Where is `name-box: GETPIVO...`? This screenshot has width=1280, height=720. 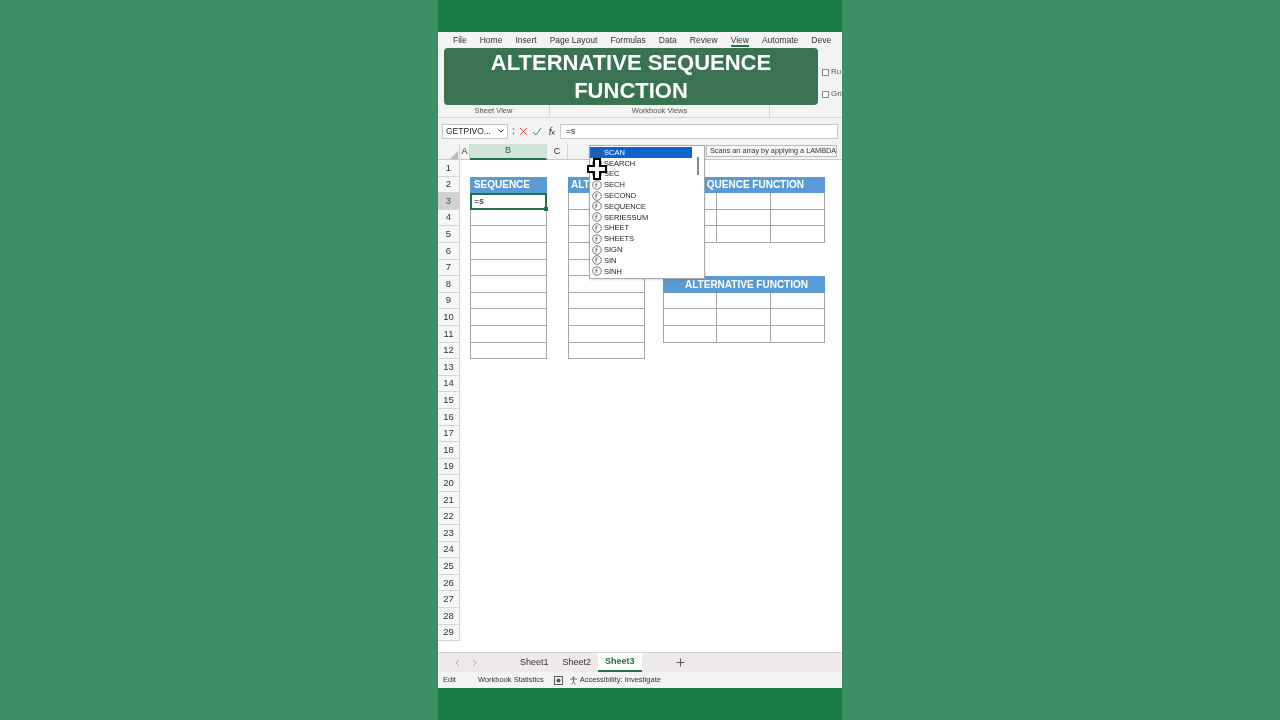 name-box: GETPIVO... is located at coordinates (475, 131).